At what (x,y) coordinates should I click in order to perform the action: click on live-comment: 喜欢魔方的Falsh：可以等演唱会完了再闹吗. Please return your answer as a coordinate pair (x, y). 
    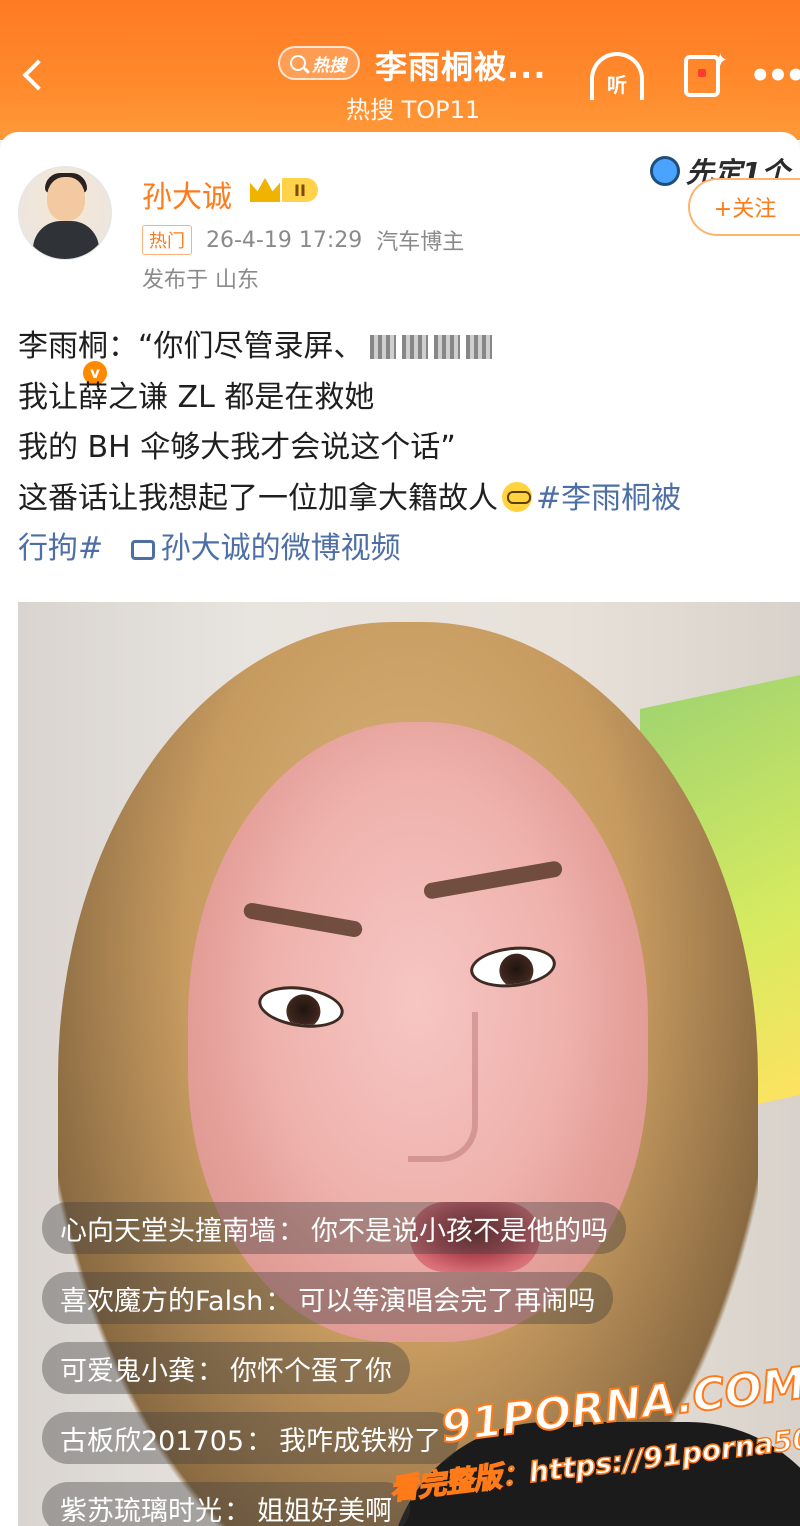
    Looking at the image, I should click on (328, 1298).